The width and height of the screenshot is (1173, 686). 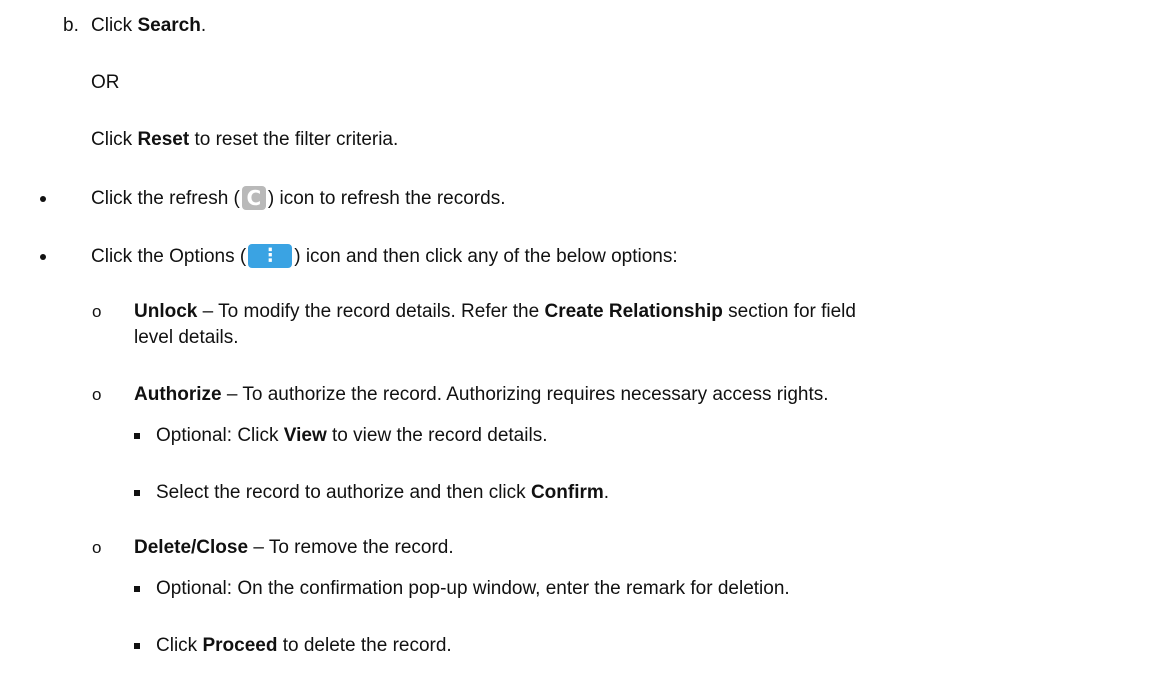 I want to click on authorize-term: Authorize, so click(x=178, y=394).